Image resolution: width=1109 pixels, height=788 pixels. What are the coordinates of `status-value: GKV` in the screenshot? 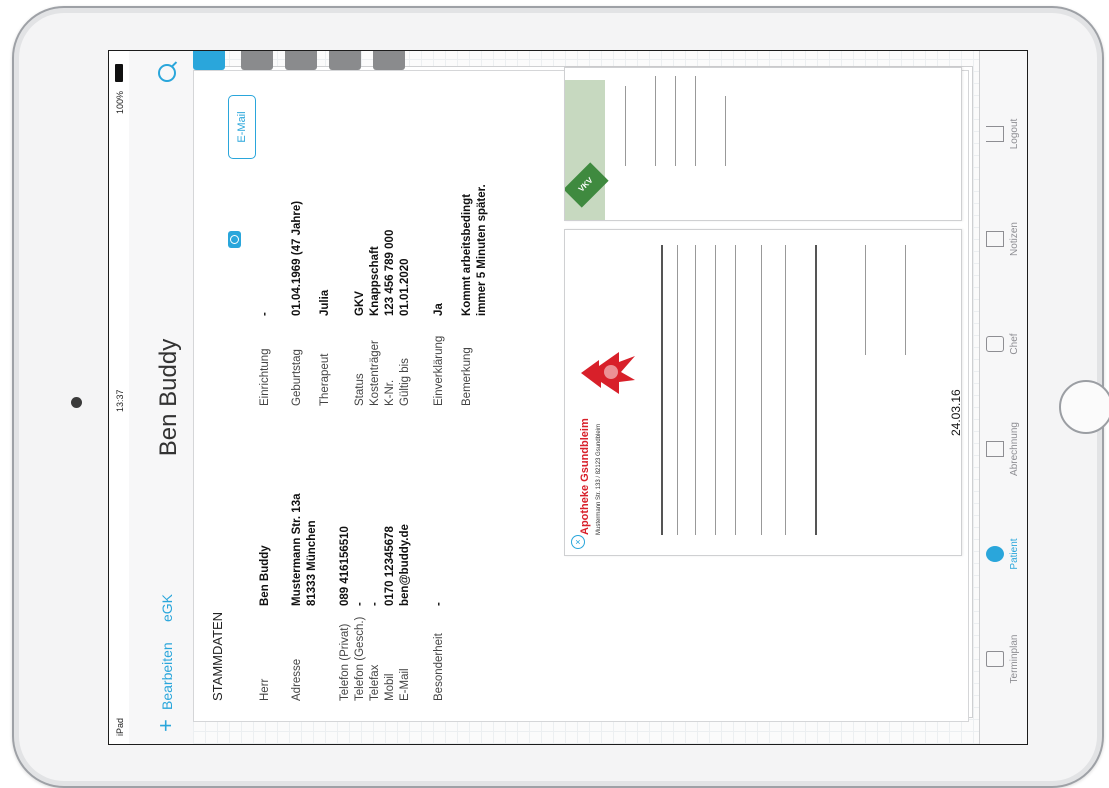 It's located at (360, 303).